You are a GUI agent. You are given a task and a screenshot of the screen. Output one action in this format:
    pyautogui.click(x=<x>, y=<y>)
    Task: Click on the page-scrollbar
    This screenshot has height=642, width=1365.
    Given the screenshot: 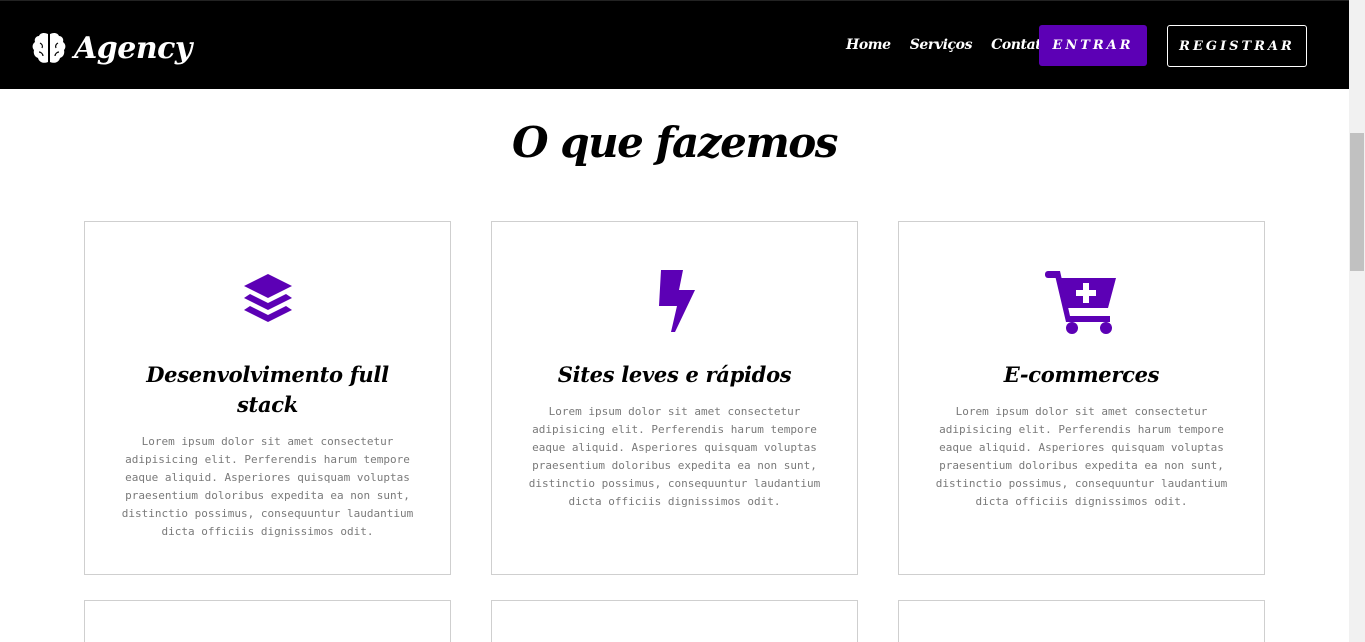 What is the action you would take?
    pyautogui.click(x=1357, y=321)
    